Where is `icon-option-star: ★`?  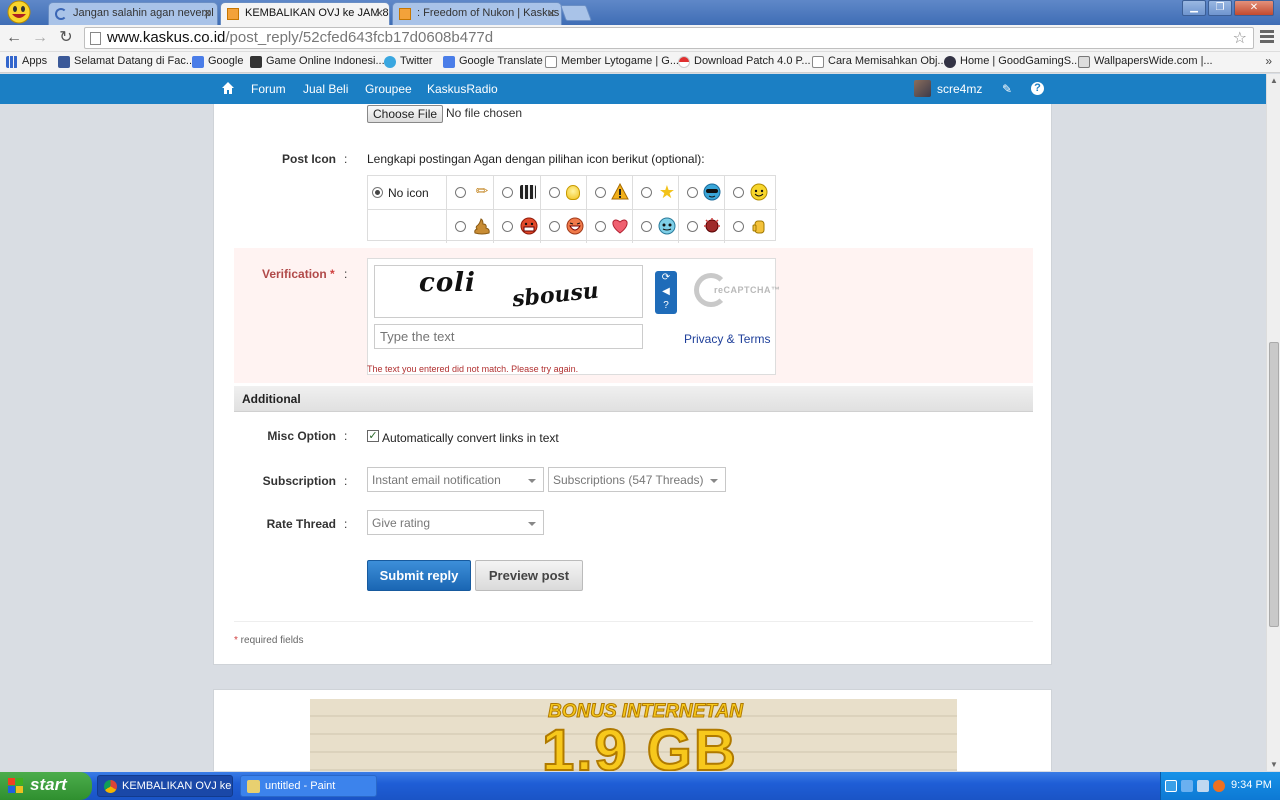
icon-option-star: ★ is located at coordinates (656, 192).